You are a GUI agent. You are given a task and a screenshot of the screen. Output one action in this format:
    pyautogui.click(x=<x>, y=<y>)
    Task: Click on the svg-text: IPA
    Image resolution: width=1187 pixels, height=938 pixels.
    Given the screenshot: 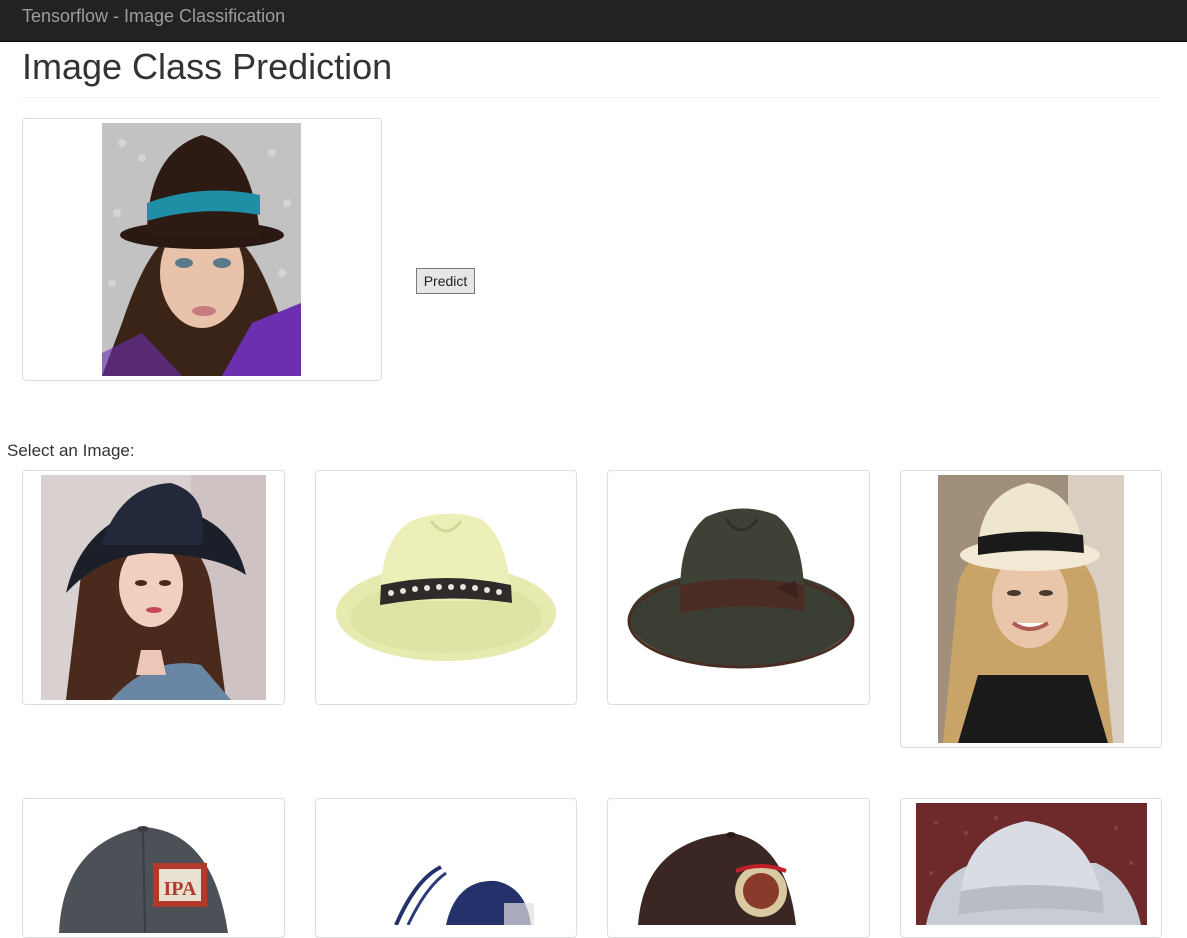 What is the action you would take?
    pyautogui.click(x=181, y=889)
    